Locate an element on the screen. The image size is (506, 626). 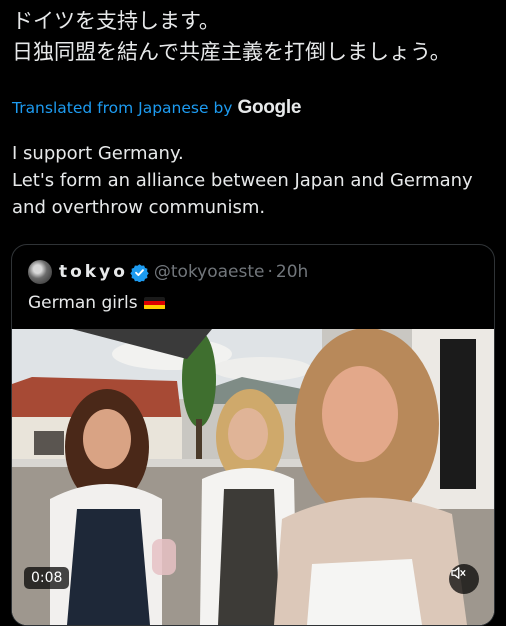
translation-attribution: Translated from Japanese by Google is located at coordinates (156, 108).